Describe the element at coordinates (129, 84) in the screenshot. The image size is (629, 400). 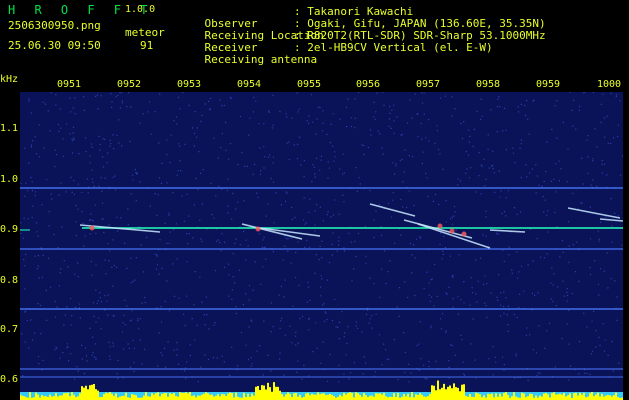
I see `x-tick-label: 0952` at that location.